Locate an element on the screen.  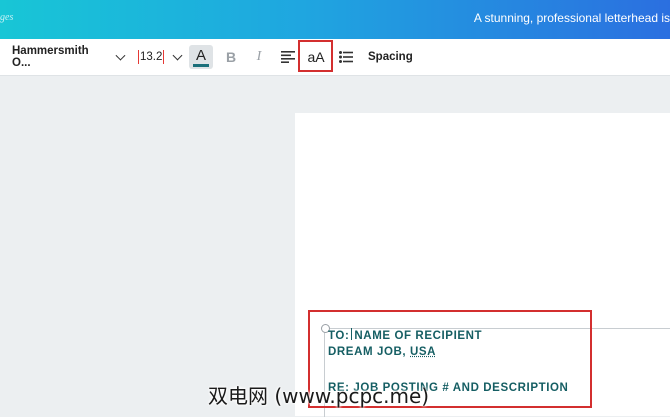
align-left-icon is located at coordinates (288, 57).